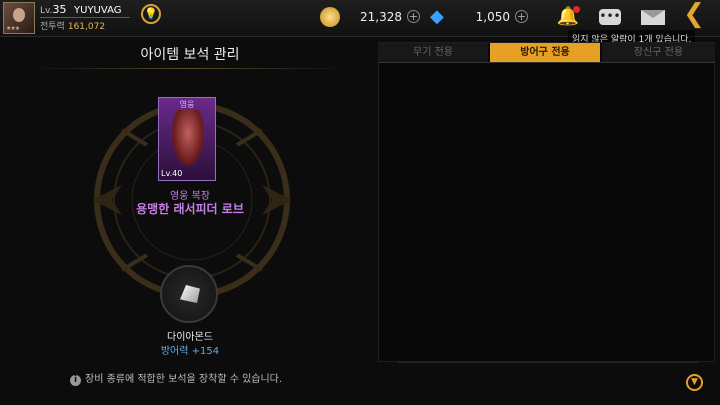  Describe the element at coordinates (98, 10) in the screenshot. I see `player-name: YUYUVAG` at that location.